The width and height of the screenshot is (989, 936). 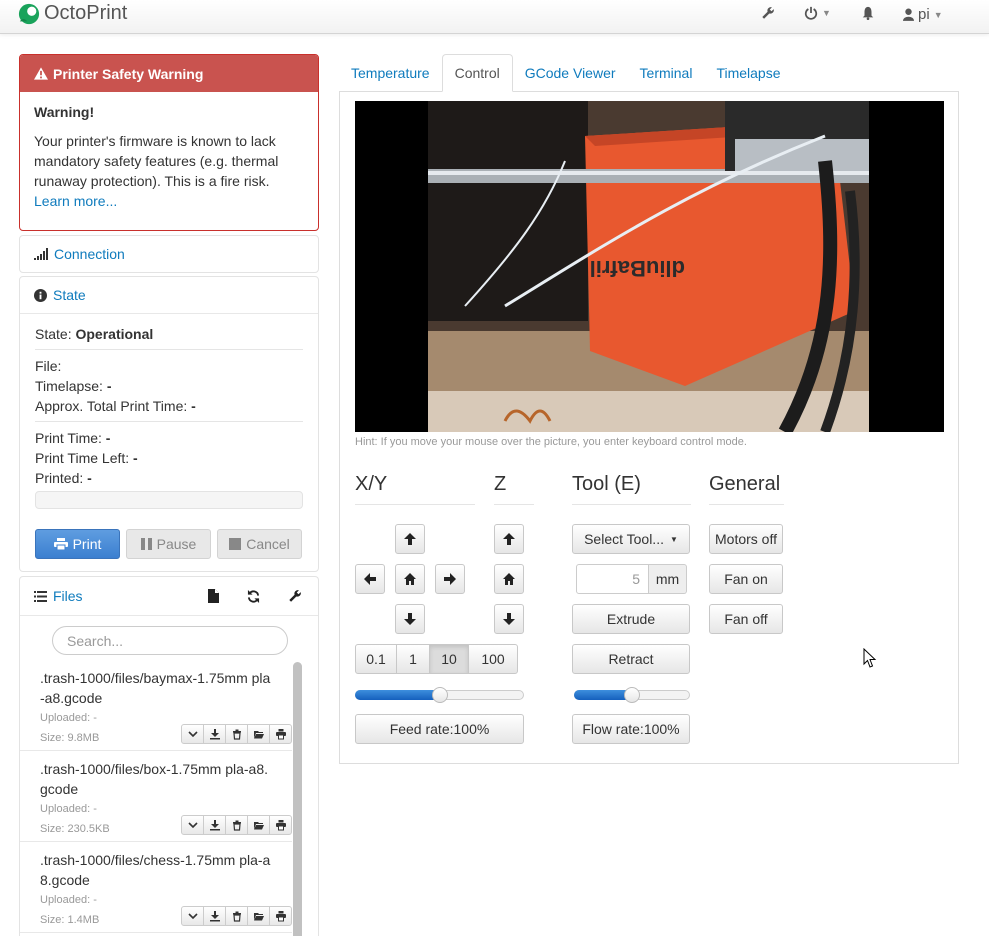 What do you see at coordinates (570, 73) in the screenshot?
I see `tab-gcode-viewer: GCode Viewer` at bounding box center [570, 73].